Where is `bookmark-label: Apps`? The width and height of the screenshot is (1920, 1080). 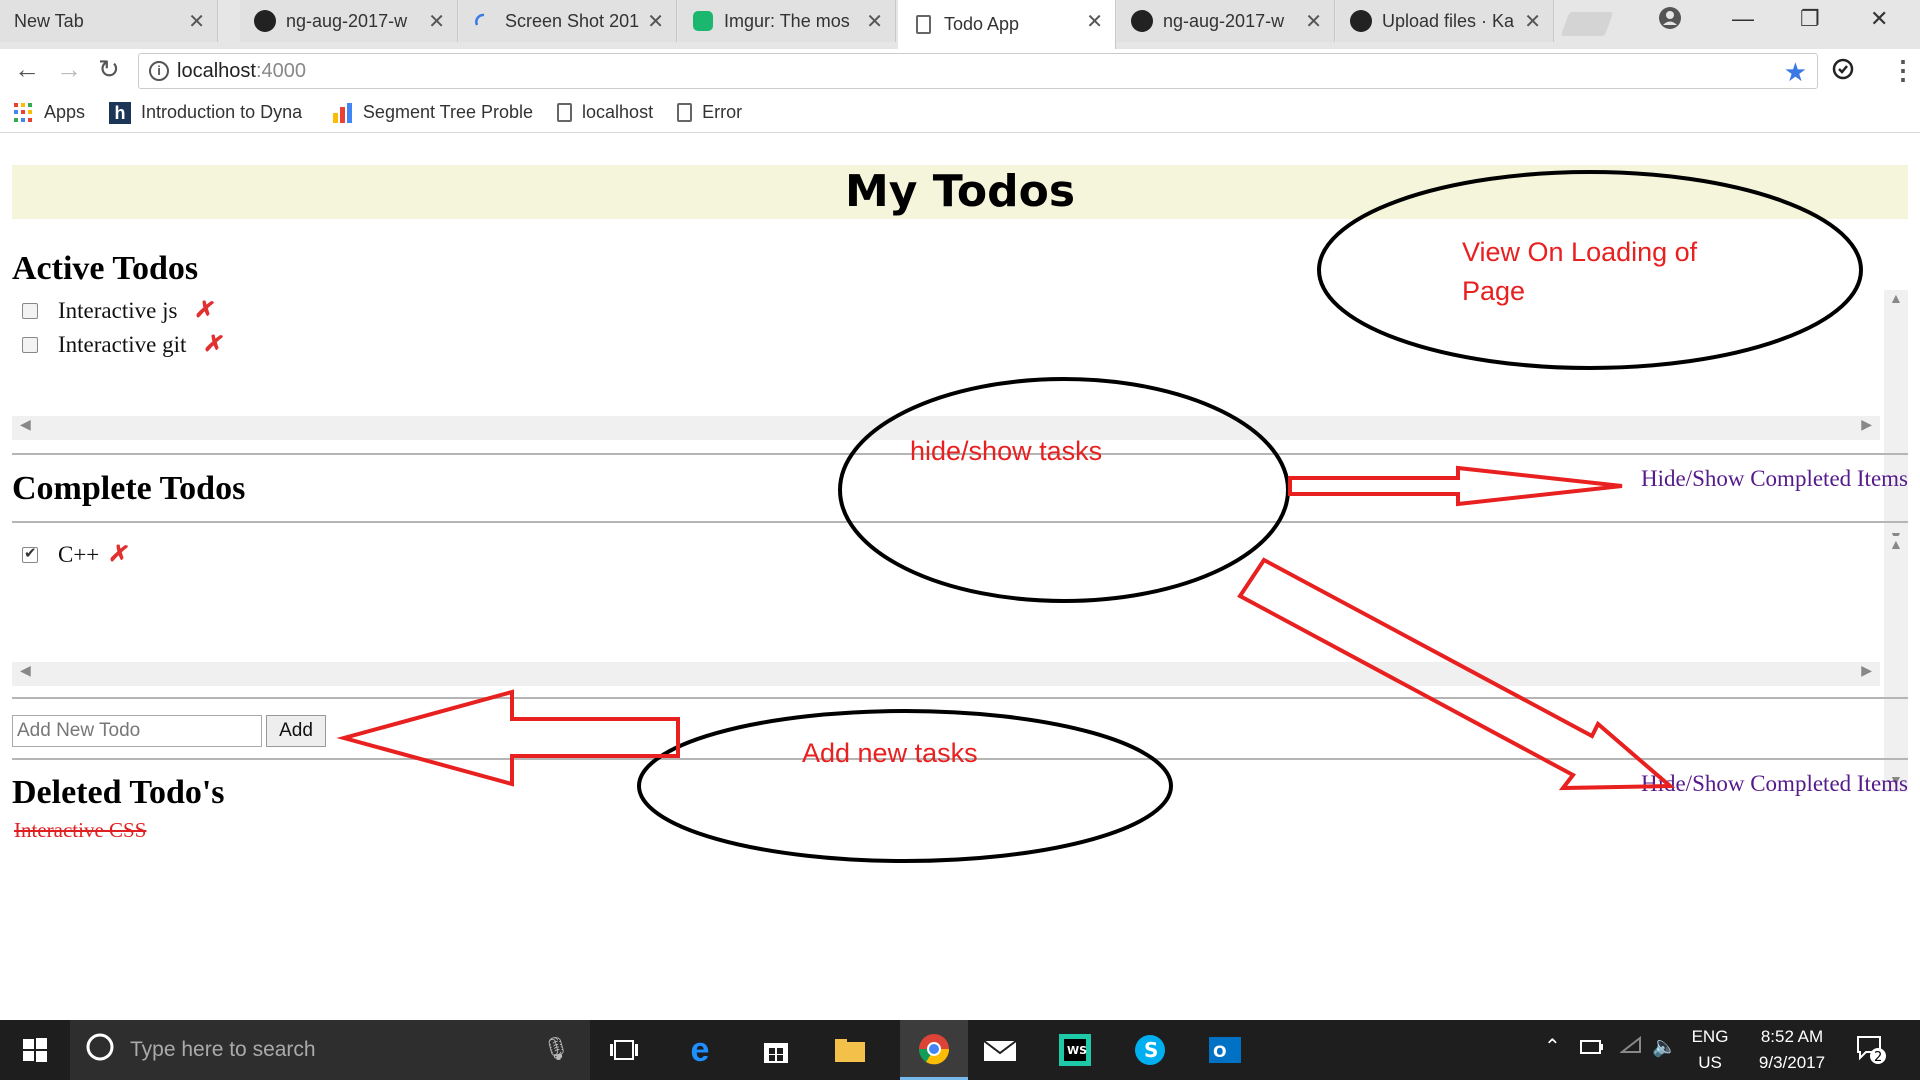
bookmark-label: Apps is located at coordinates (65, 112).